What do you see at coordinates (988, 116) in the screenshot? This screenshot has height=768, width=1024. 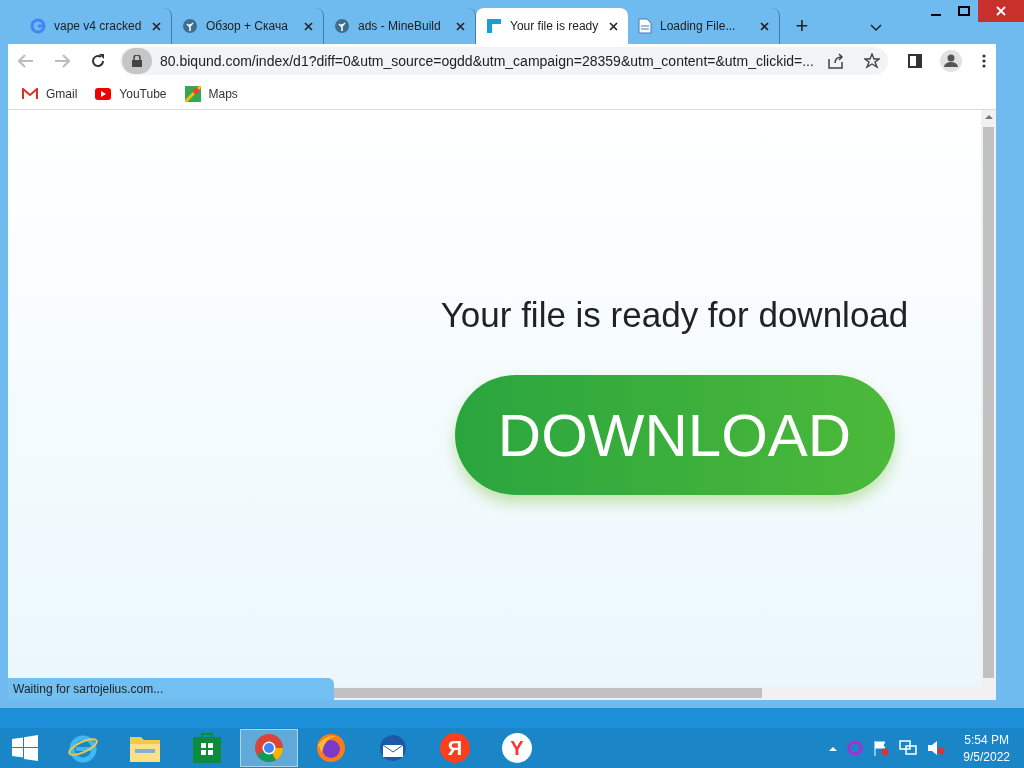 I see `scroll-up-icon` at bounding box center [988, 116].